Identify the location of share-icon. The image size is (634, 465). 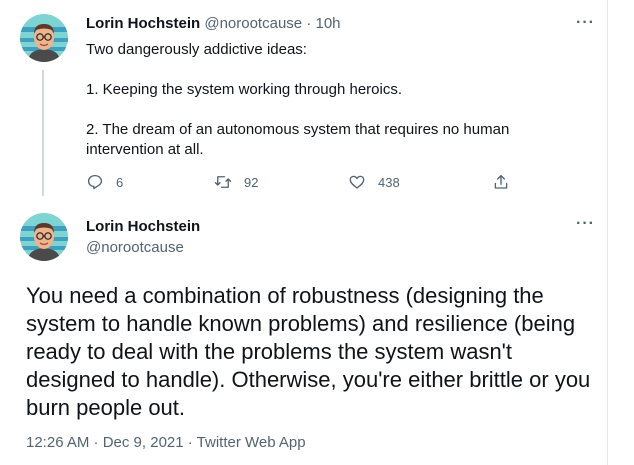
(501, 181).